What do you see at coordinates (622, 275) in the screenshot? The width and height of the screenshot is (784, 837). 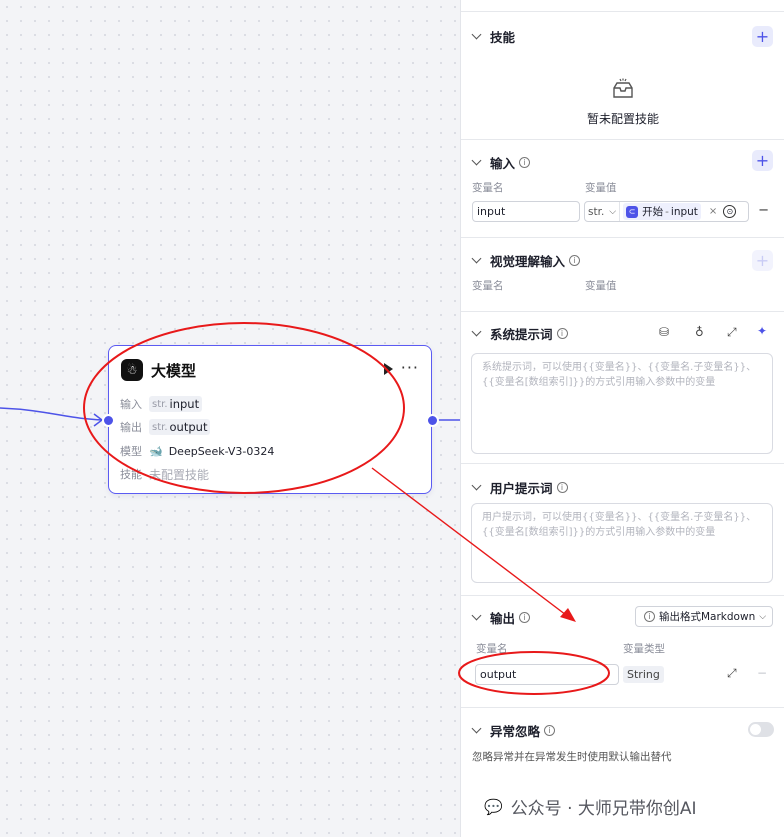 I see `vision-input-section: 视觉理解输入 i + 变量名 变量值` at bounding box center [622, 275].